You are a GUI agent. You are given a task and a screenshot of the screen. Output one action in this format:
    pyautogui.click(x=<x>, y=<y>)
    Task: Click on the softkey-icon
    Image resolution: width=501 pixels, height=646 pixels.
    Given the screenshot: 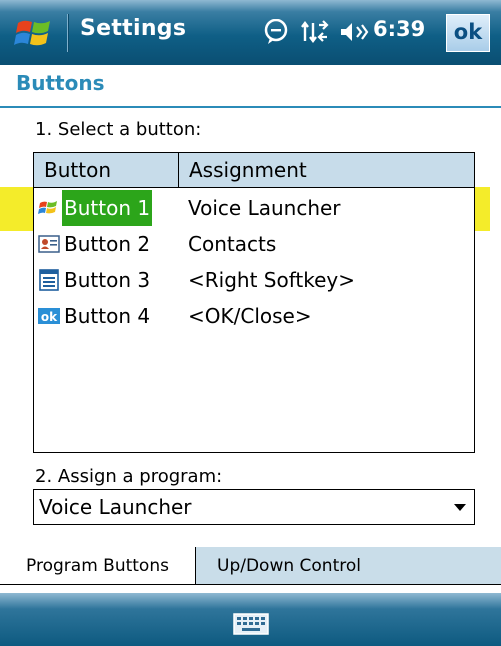 What is the action you would take?
    pyautogui.click(x=49, y=280)
    